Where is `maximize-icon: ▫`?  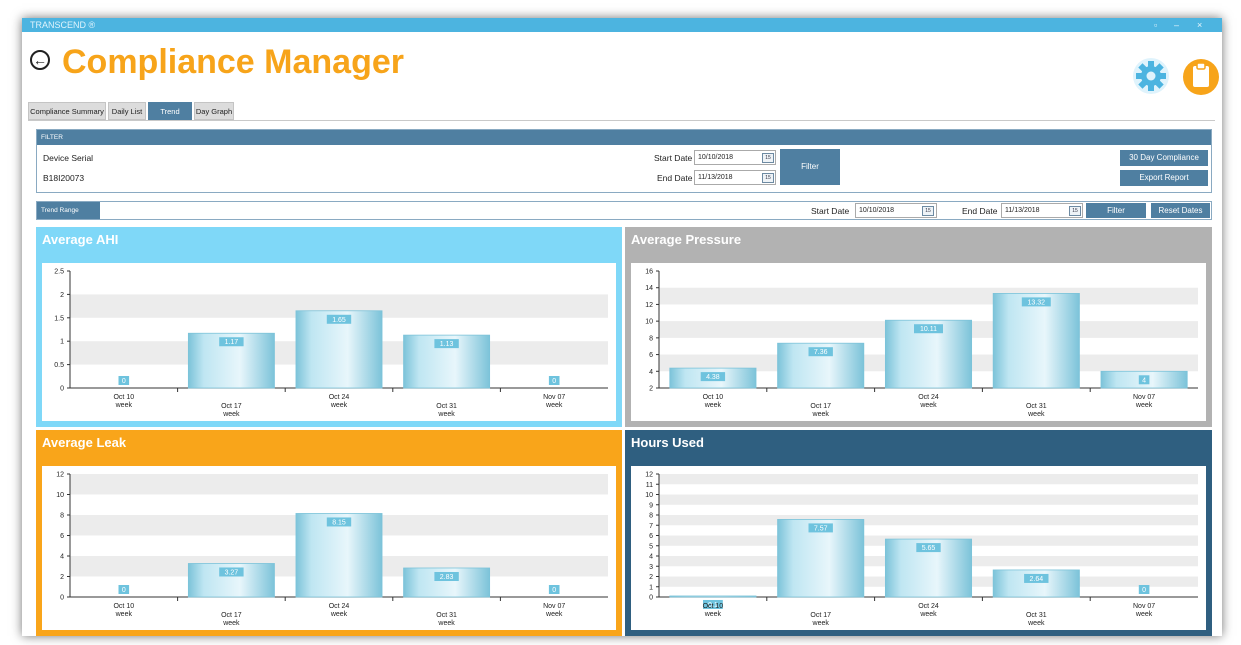 maximize-icon: ▫ is located at coordinates (1155, 25).